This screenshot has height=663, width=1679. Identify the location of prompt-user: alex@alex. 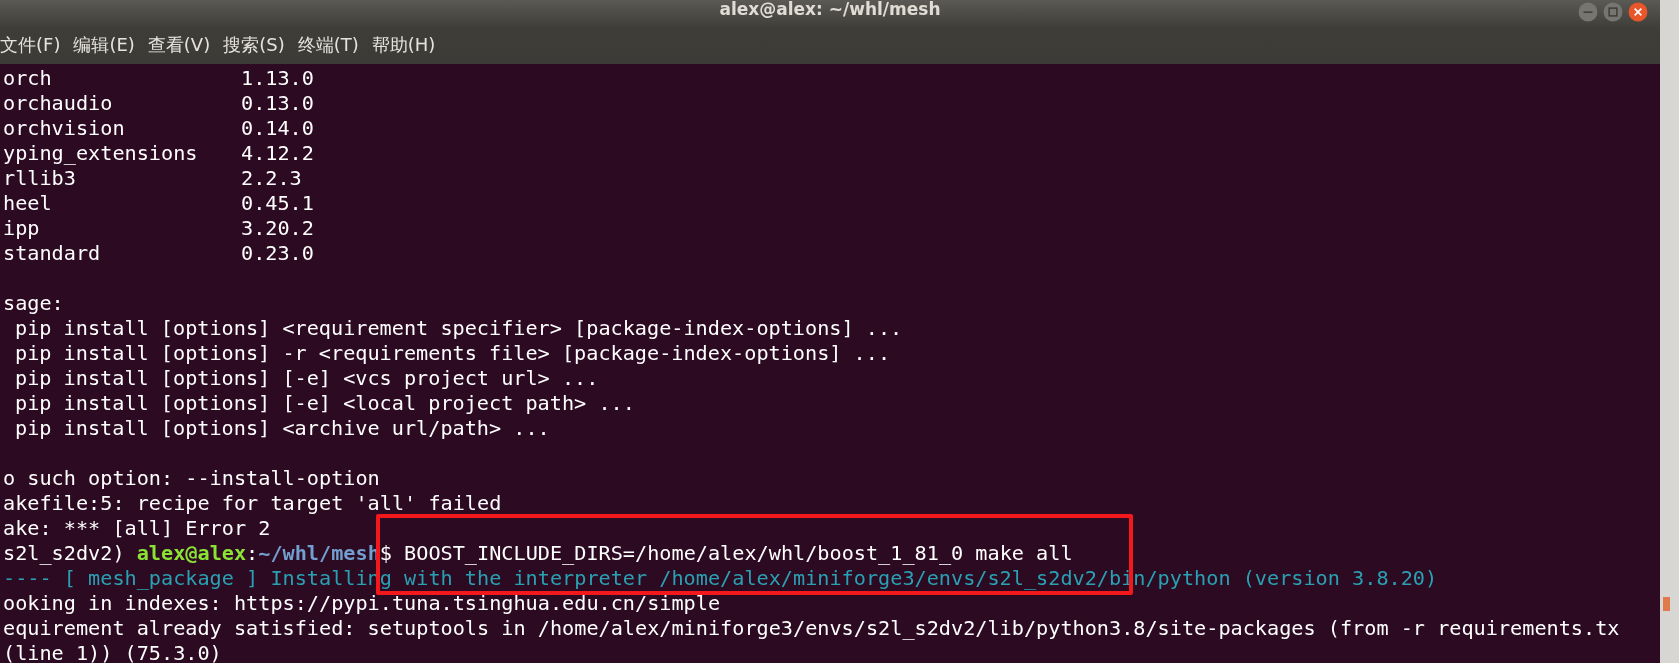
(191, 553).